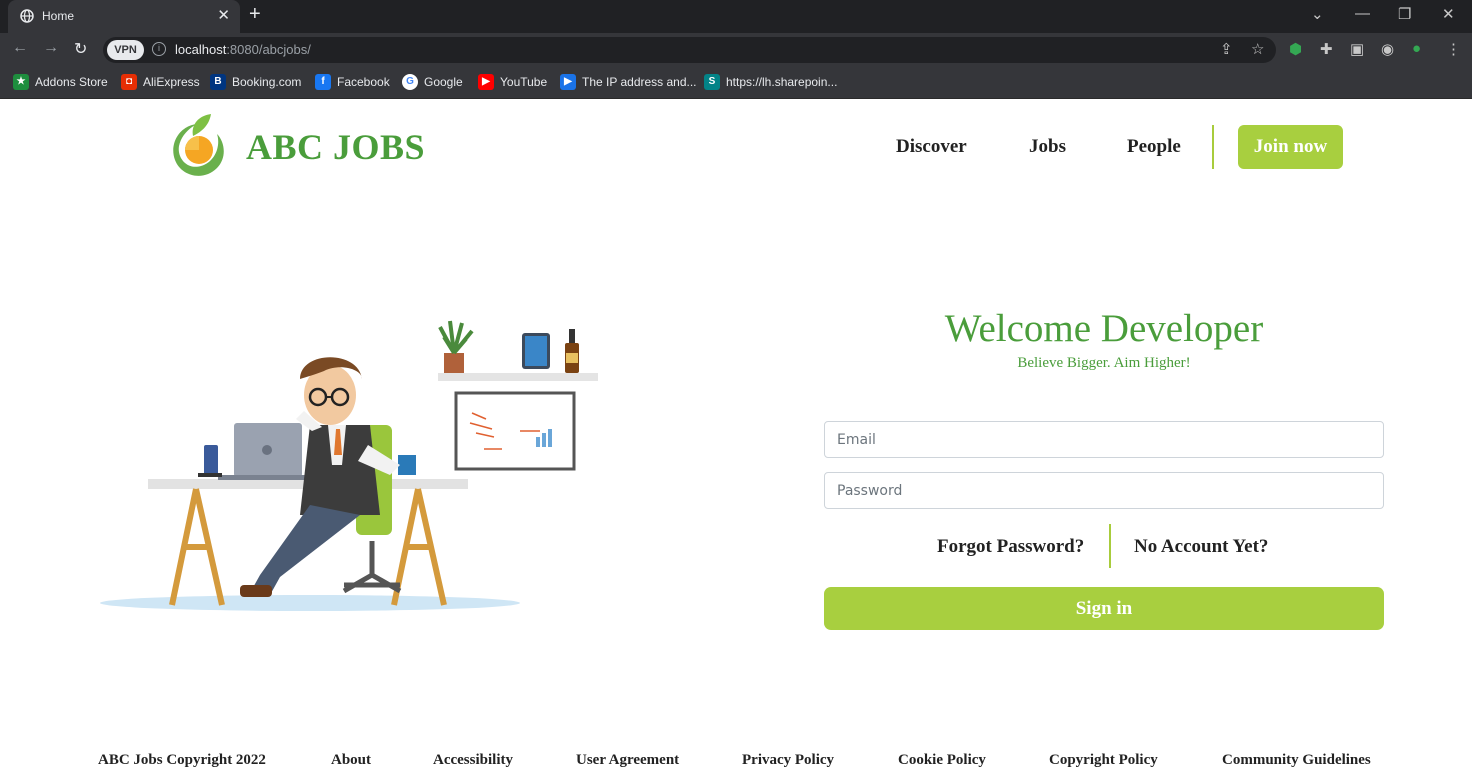 The height and width of the screenshot is (782, 1472). Describe the element at coordinates (736, 16) in the screenshot. I see `browser-tab-bar: Home ✕ + ⌄ — ❐ ✕` at that location.